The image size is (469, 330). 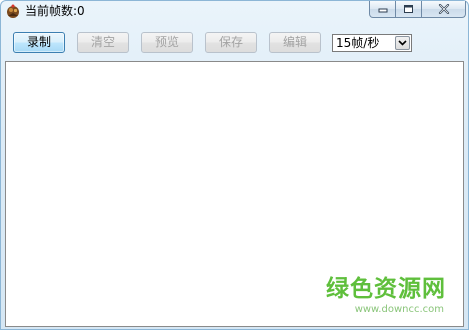 What do you see at coordinates (39, 42) in the screenshot?
I see `record-button: 录制` at bounding box center [39, 42].